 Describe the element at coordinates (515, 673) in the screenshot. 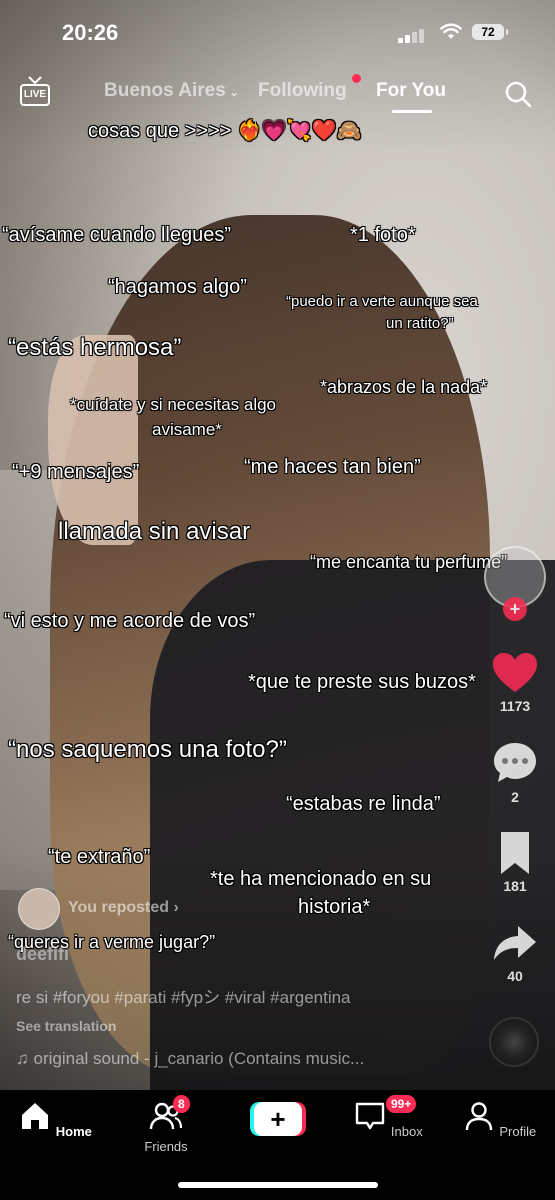

I see `heart-icon` at that location.